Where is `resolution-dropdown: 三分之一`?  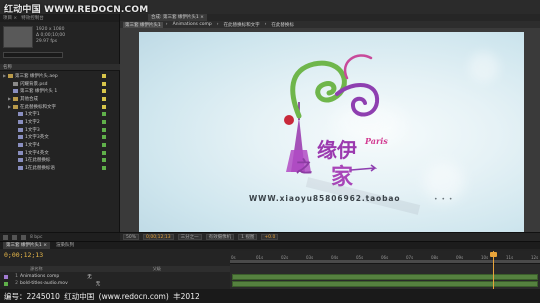 resolution-dropdown: 三分之一 is located at coordinates (189, 237).